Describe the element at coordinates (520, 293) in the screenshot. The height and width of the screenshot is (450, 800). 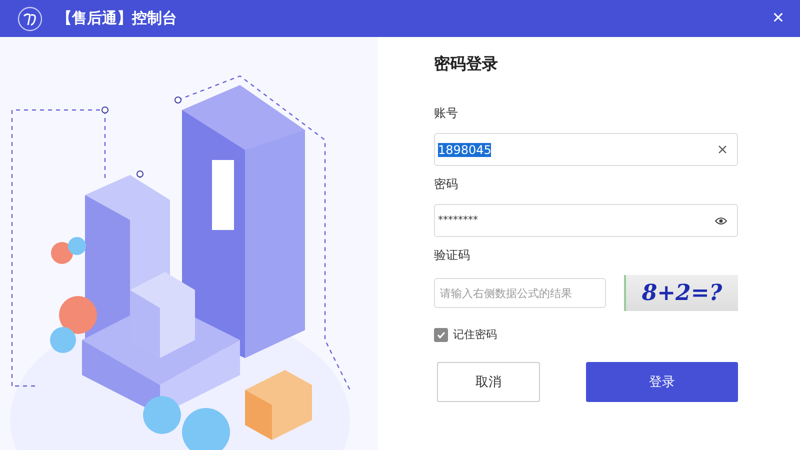
I see `captcha-input-field: 请输入右侧数据公式的结果` at that location.